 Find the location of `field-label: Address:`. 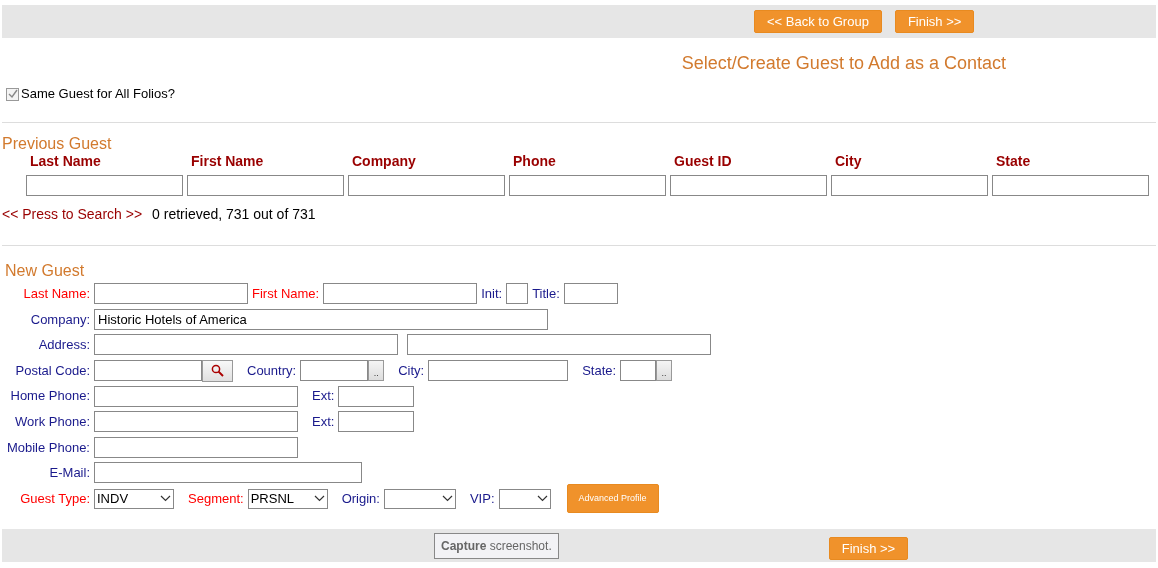

field-label: Address: is located at coordinates (63, 345).